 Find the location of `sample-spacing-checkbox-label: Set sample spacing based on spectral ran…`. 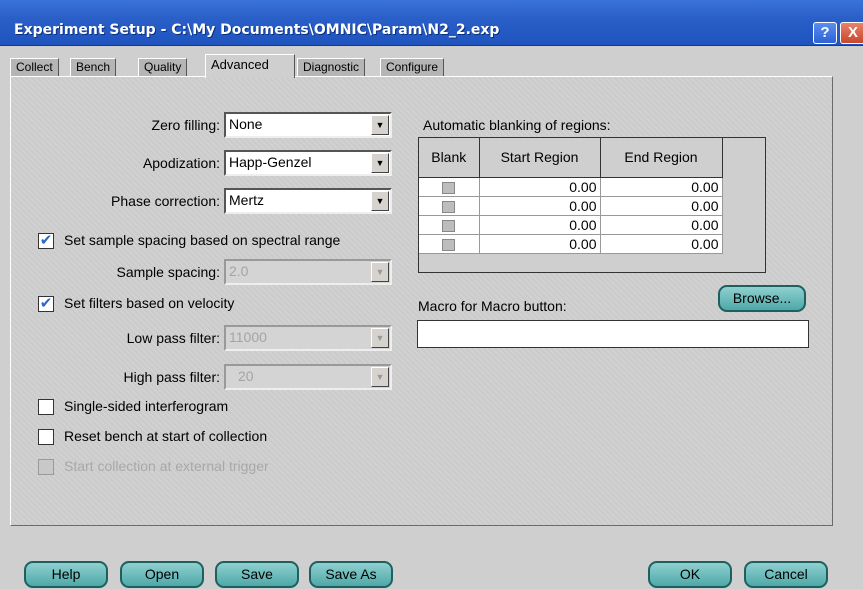

sample-spacing-checkbox-label: Set sample spacing based on spectral ran… is located at coordinates (202, 240).